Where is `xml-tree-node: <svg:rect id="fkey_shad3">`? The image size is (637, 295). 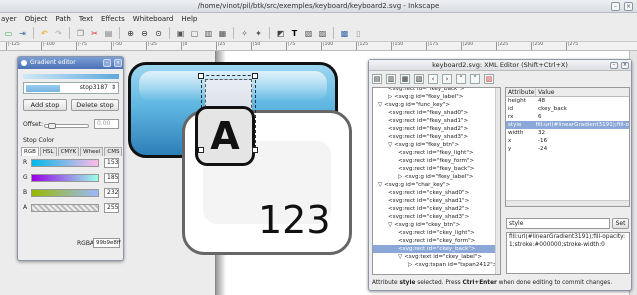 xml-tree-node: <svg:rect id="fkey_shad3"> is located at coordinates (436, 137).